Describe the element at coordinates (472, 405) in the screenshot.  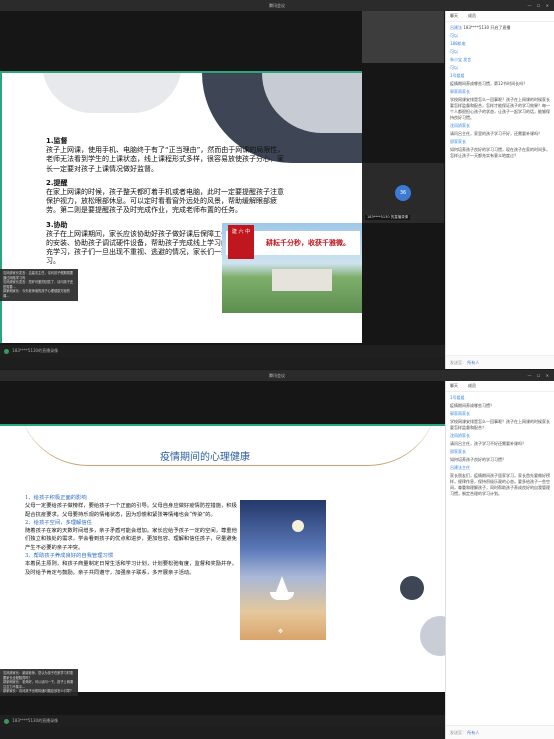
I see `chat-message: 疫情期间养成哪些习惯？` at that location.